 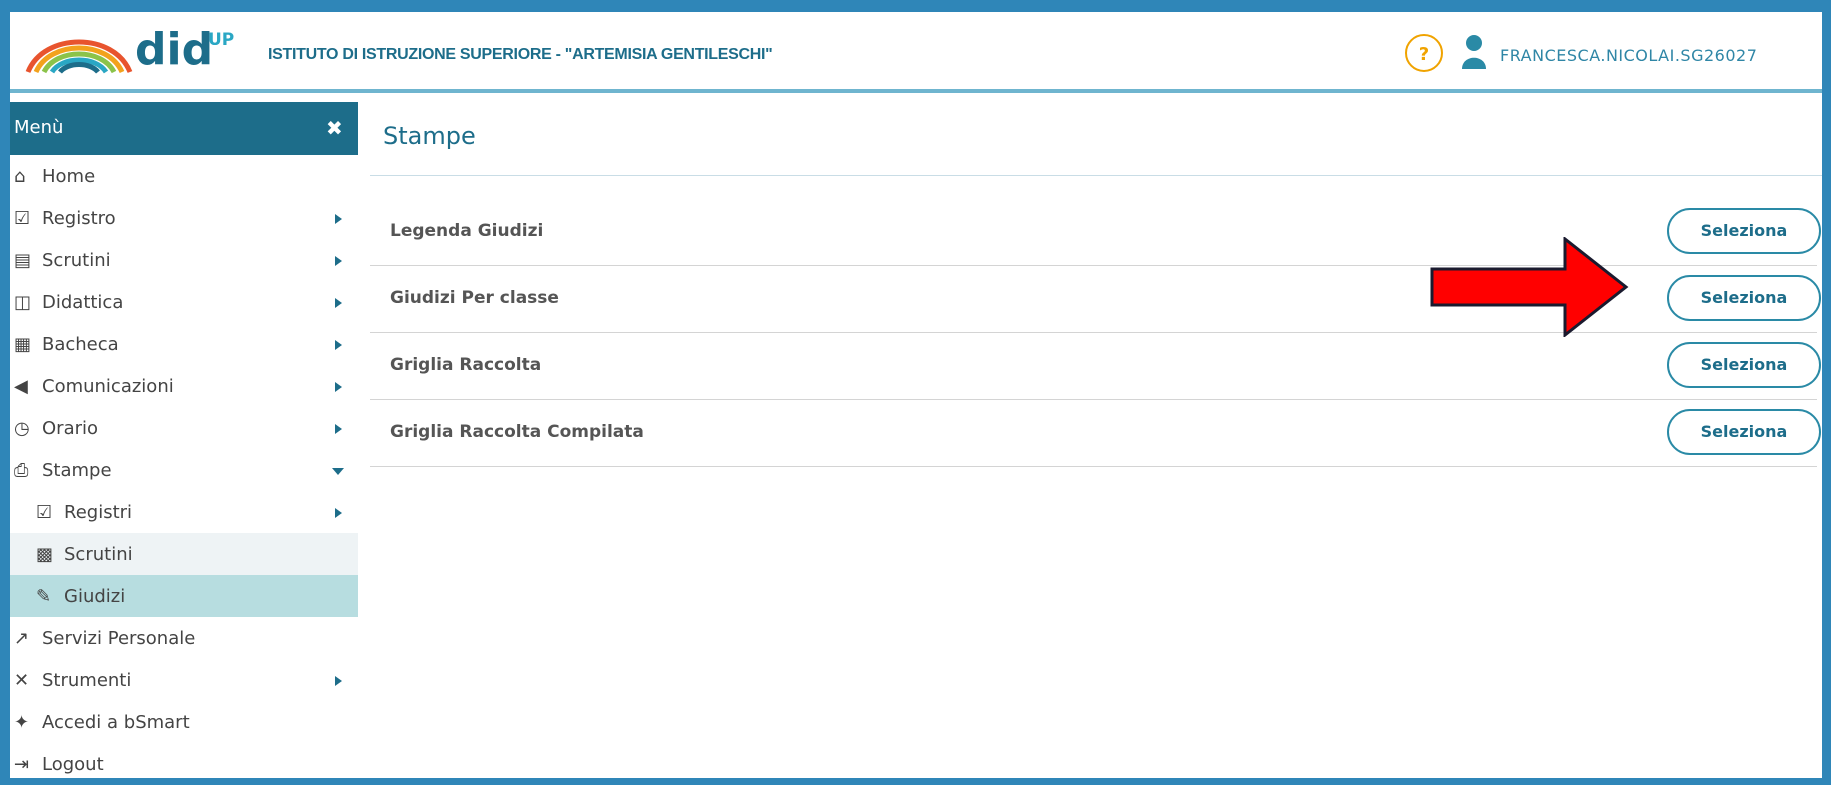 What do you see at coordinates (184, 680) in the screenshot?
I see `sidebar-item-strumenti: ✕ Strumenti` at bounding box center [184, 680].